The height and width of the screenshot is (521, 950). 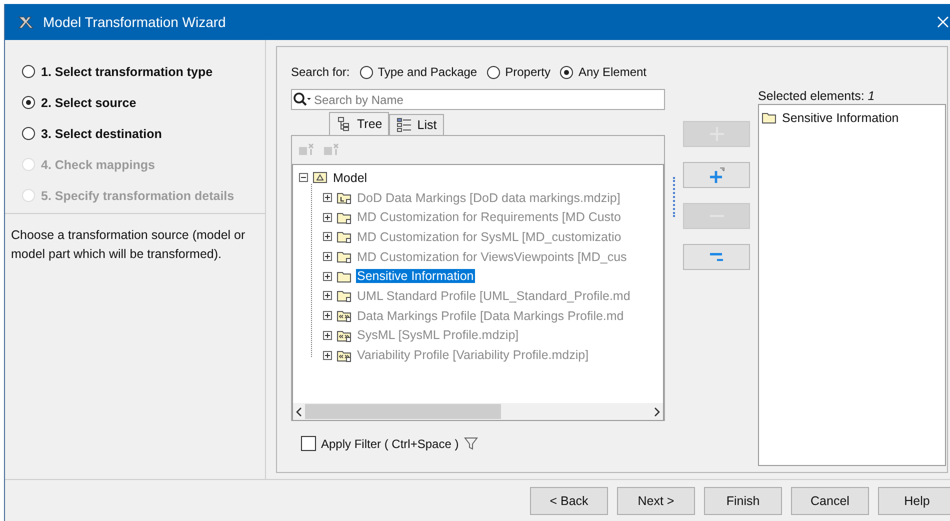 What do you see at coordinates (359, 123) in the screenshot?
I see `view-tab: Tree` at bounding box center [359, 123].